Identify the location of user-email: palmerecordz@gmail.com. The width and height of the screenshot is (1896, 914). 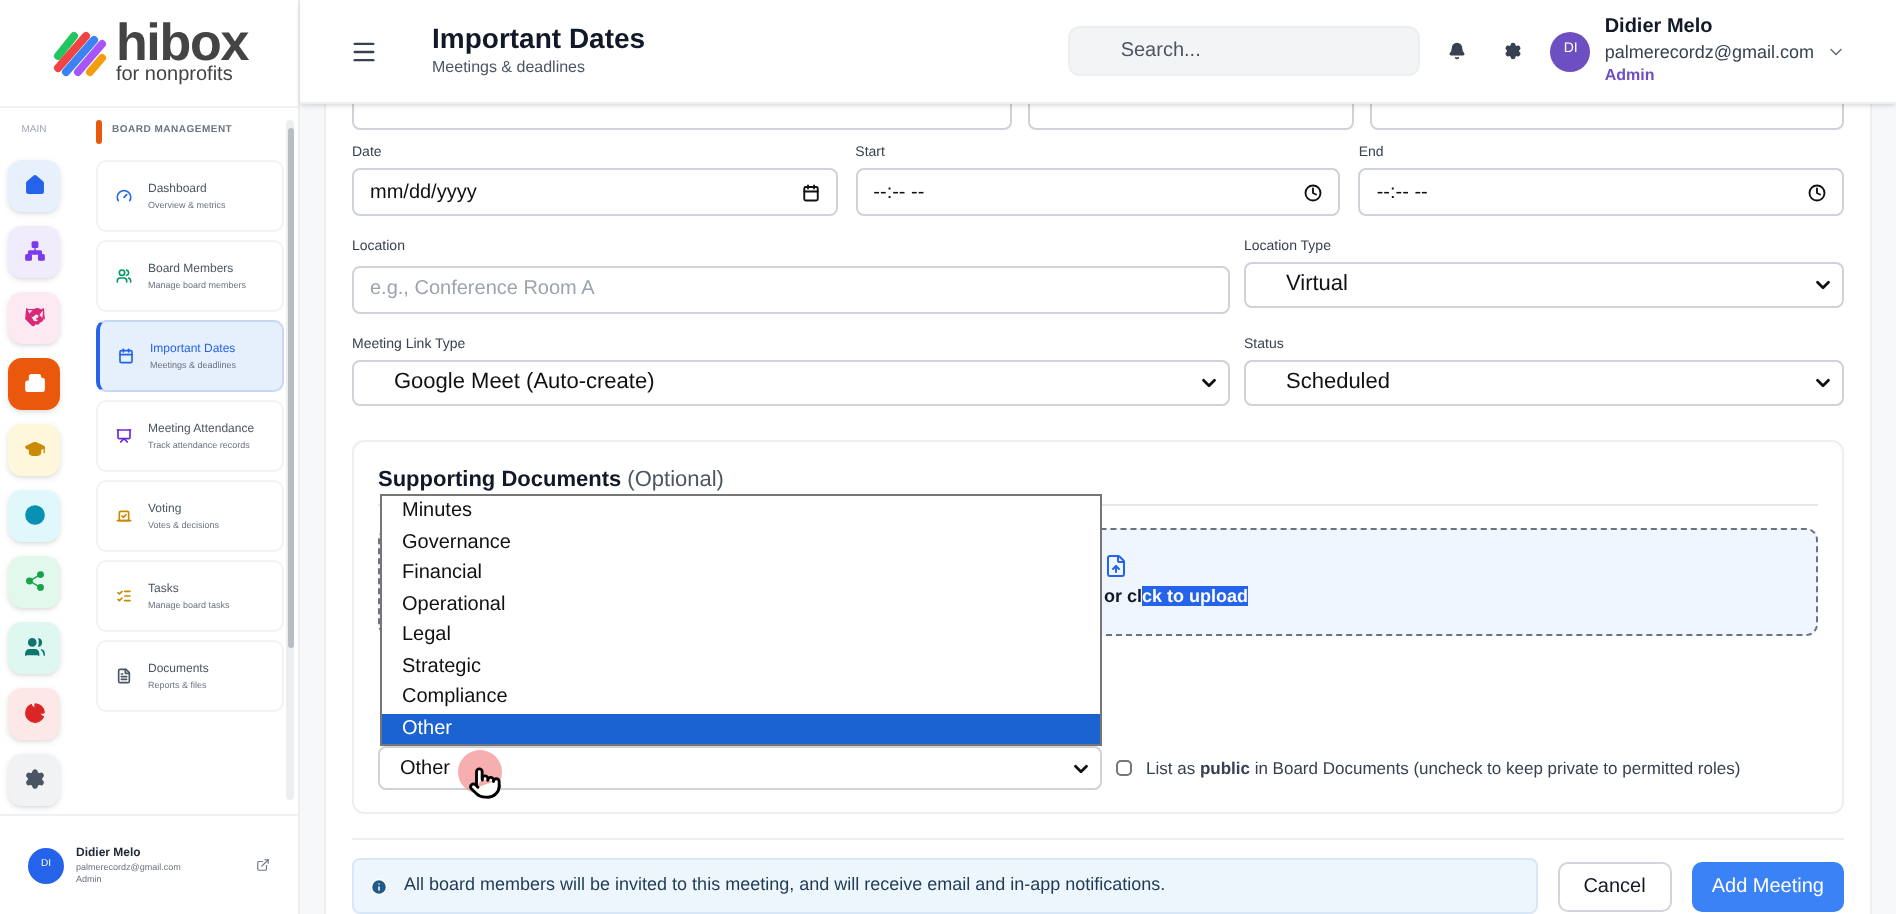
(1709, 52).